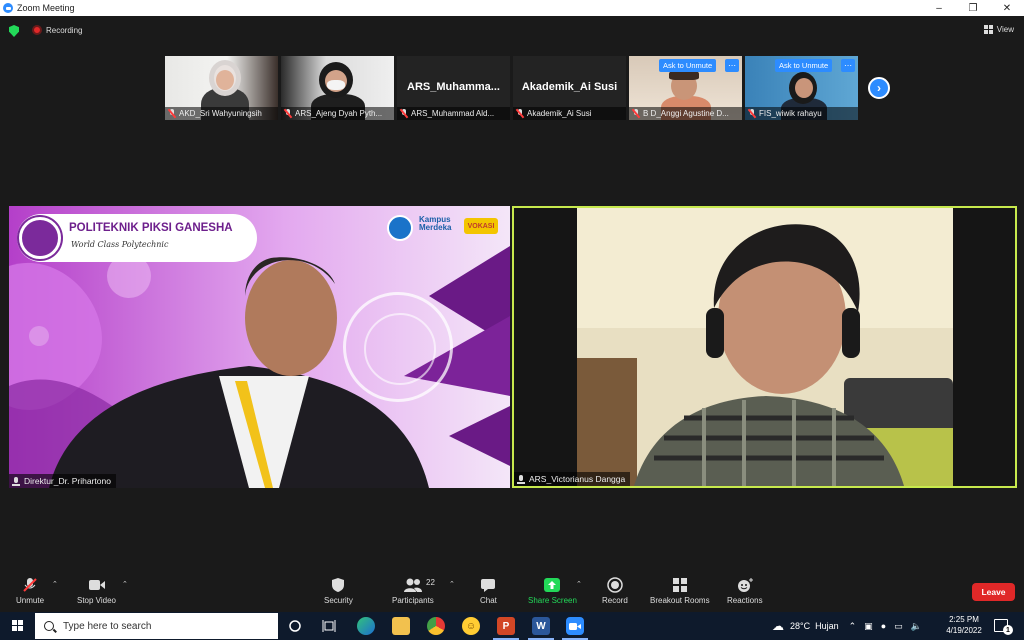 This screenshot has height=640, width=1024. I want to click on powerpoint-icon: P, so click(506, 626).